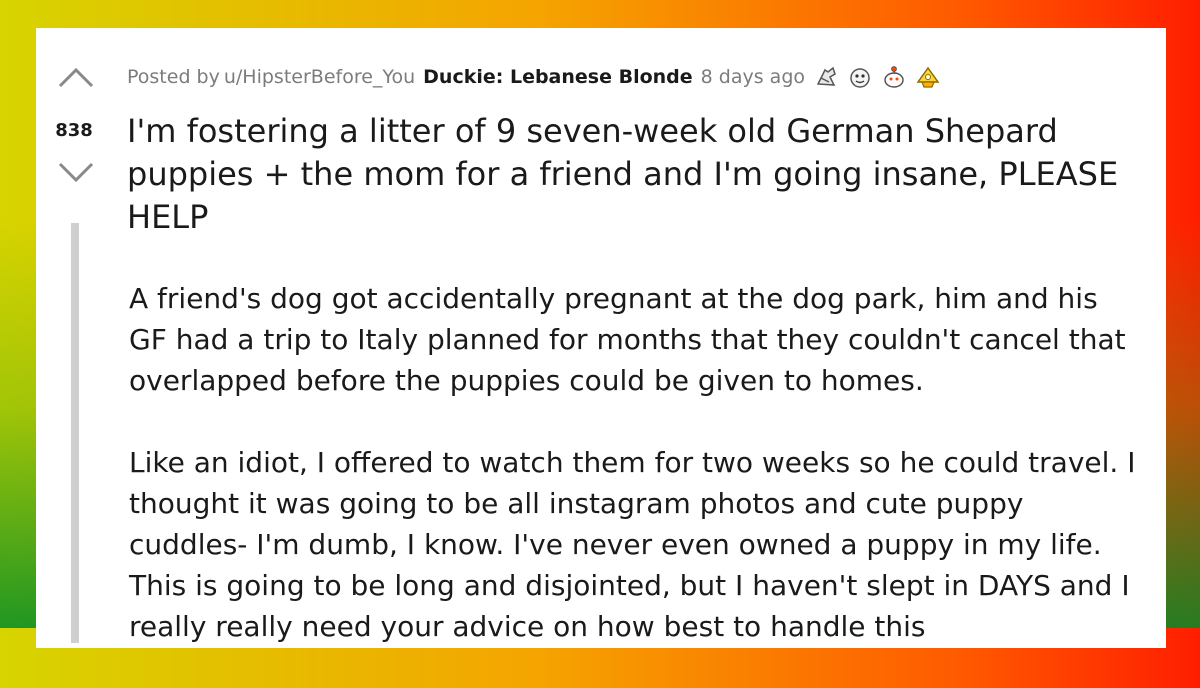 The height and width of the screenshot is (688, 1200). Describe the element at coordinates (319, 77) in the screenshot. I see `author-link: u/HipsterBefore_You` at that location.